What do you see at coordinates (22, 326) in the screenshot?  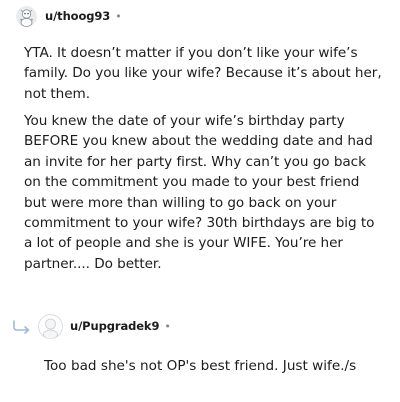 I see `reply-arrow-icon` at bounding box center [22, 326].